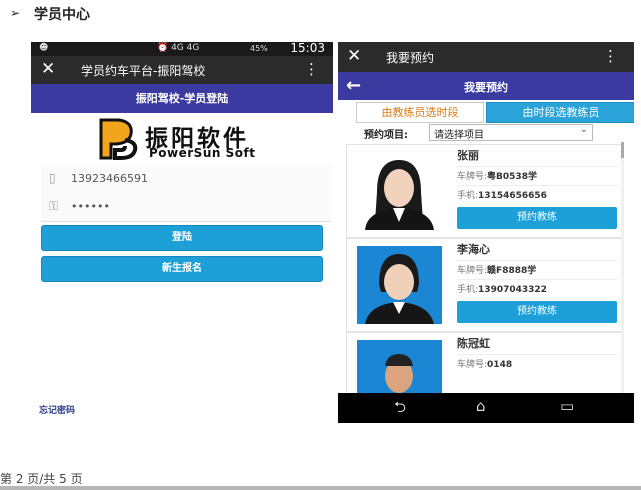 This screenshot has height=490, width=641. I want to click on notification-icon: ☻, so click(44, 48).